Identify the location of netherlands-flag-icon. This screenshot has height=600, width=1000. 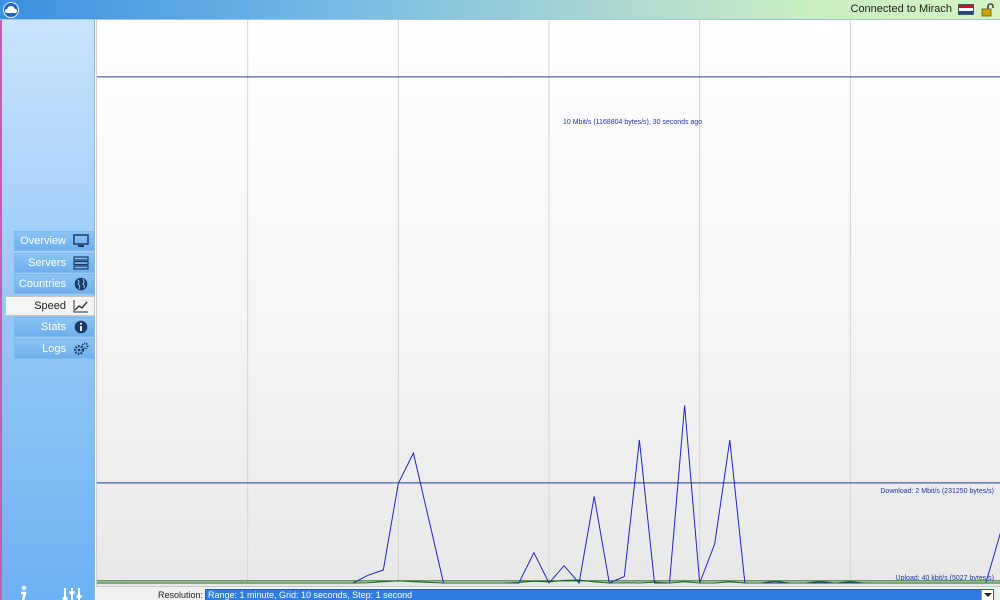
(966, 9).